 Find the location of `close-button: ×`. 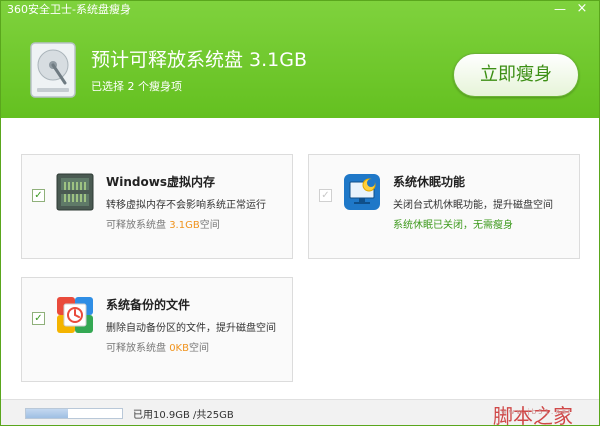

close-button: × is located at coordinates (582, 9).